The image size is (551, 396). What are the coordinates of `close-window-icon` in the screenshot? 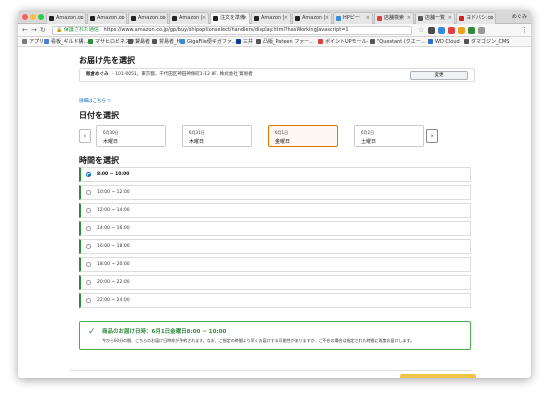 It's located at (25, 17).